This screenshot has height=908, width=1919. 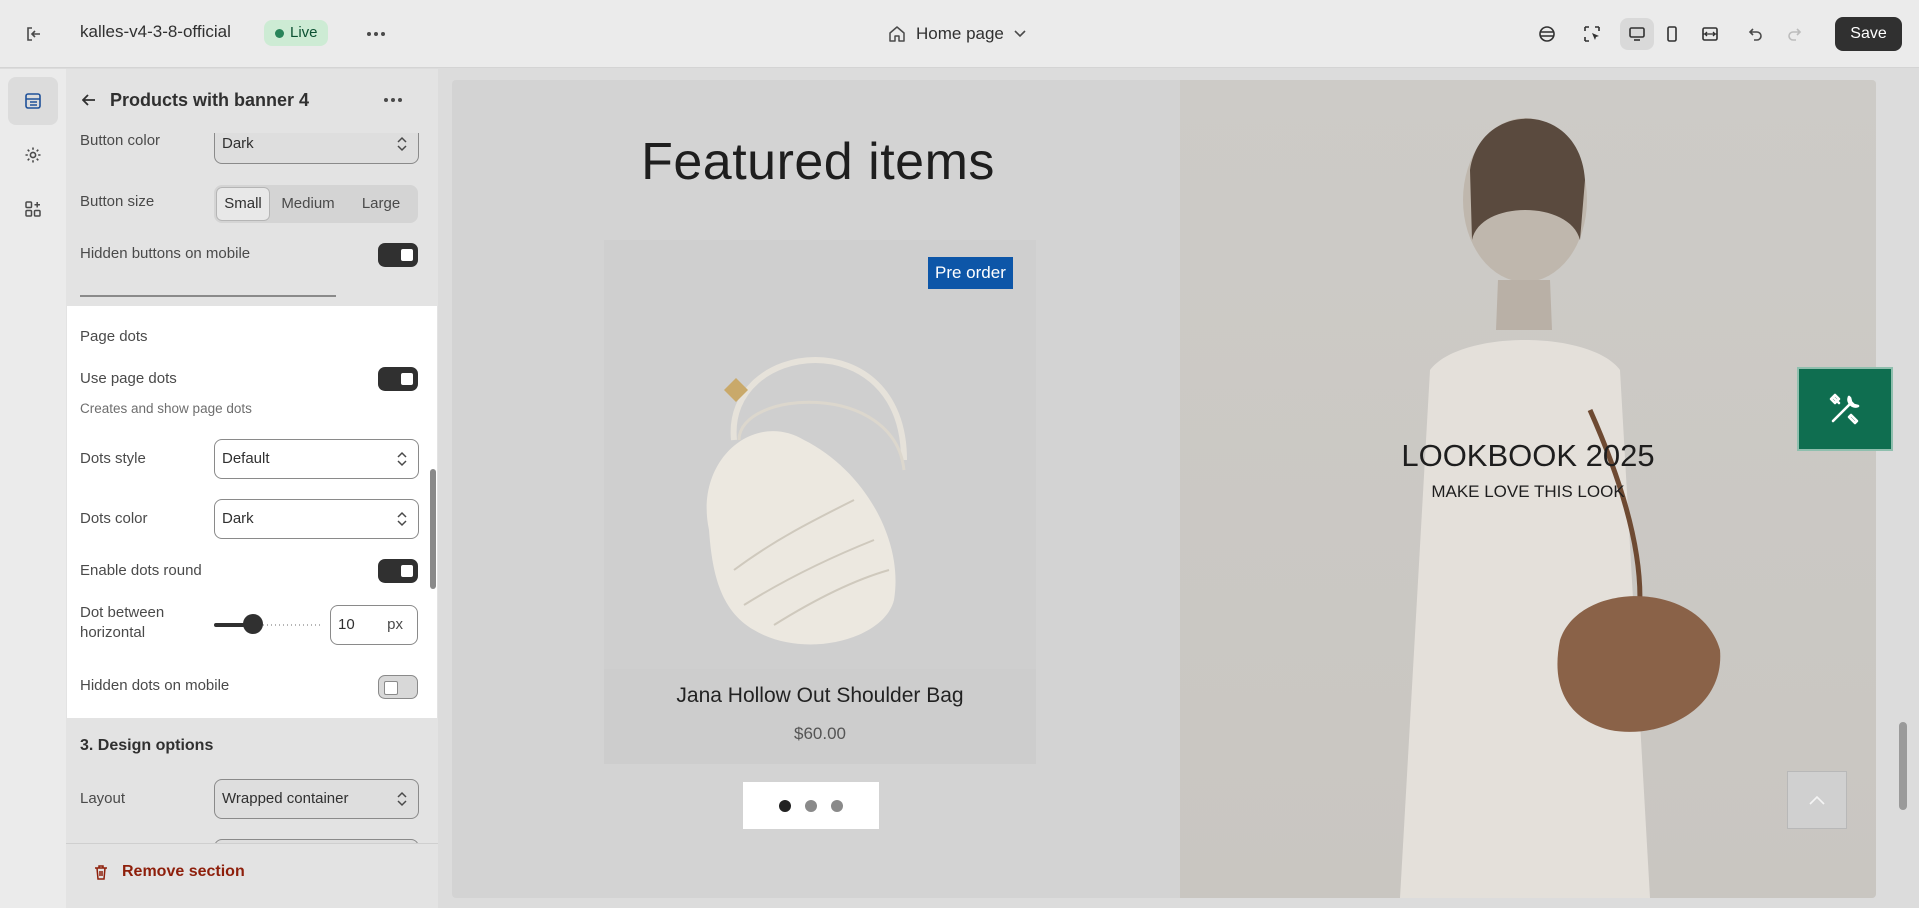 I want to click on page-dots, so click(x=811, y=805).